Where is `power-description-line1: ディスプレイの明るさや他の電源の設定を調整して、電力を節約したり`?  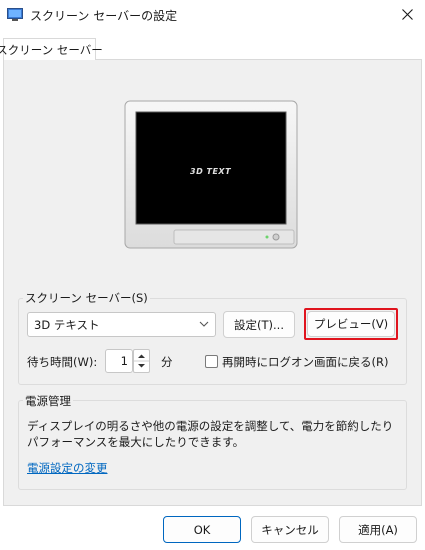 power-description-line1: ディスプレイの明るさや他の電源の設定を調整して、電力を節約したり is located at coordinates (210, 426).